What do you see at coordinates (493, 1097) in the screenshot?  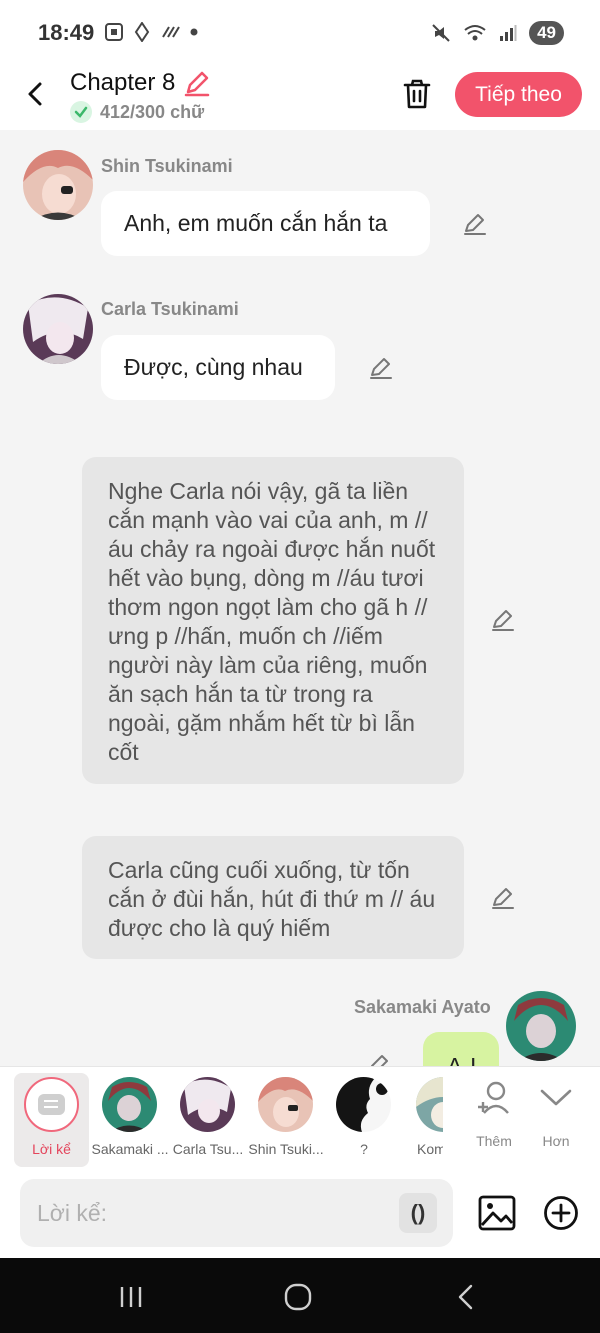 I see `add-user-icon` at bounding box center [493, 1097].